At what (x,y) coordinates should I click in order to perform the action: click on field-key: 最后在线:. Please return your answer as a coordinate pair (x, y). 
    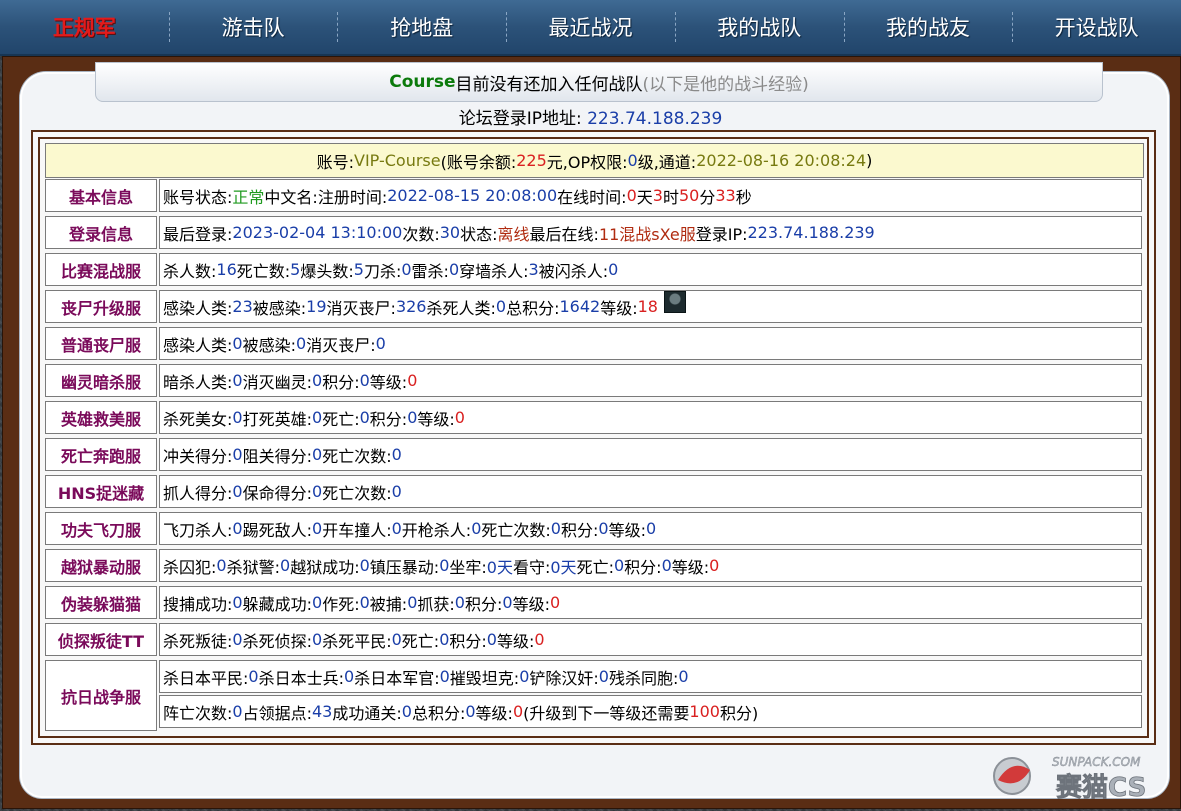
    Looking at the image, I should click on (564, 234).